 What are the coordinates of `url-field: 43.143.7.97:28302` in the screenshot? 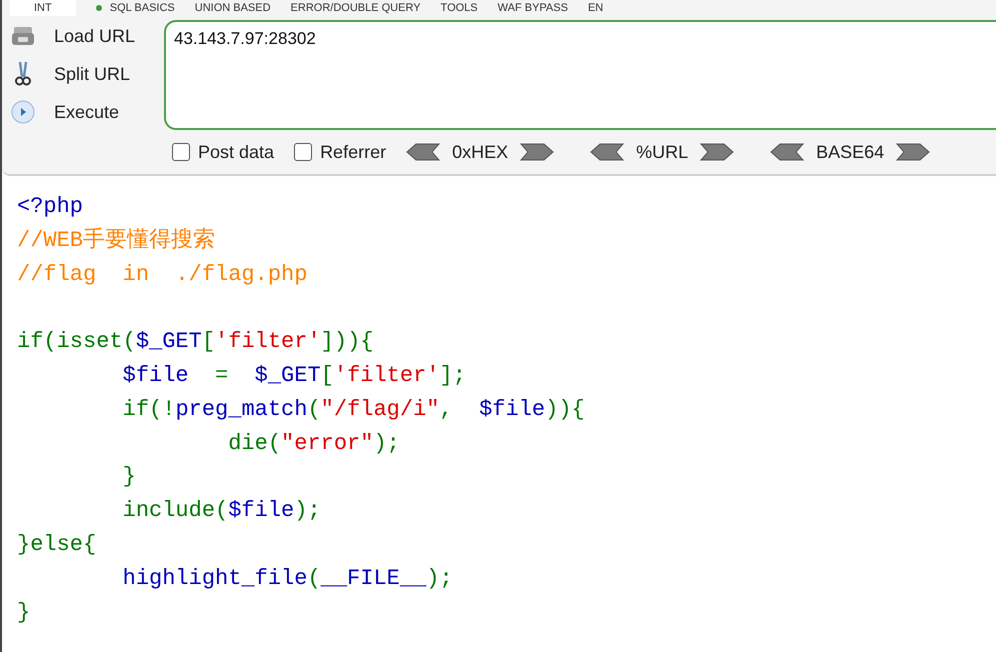 It's located at (580, 75).